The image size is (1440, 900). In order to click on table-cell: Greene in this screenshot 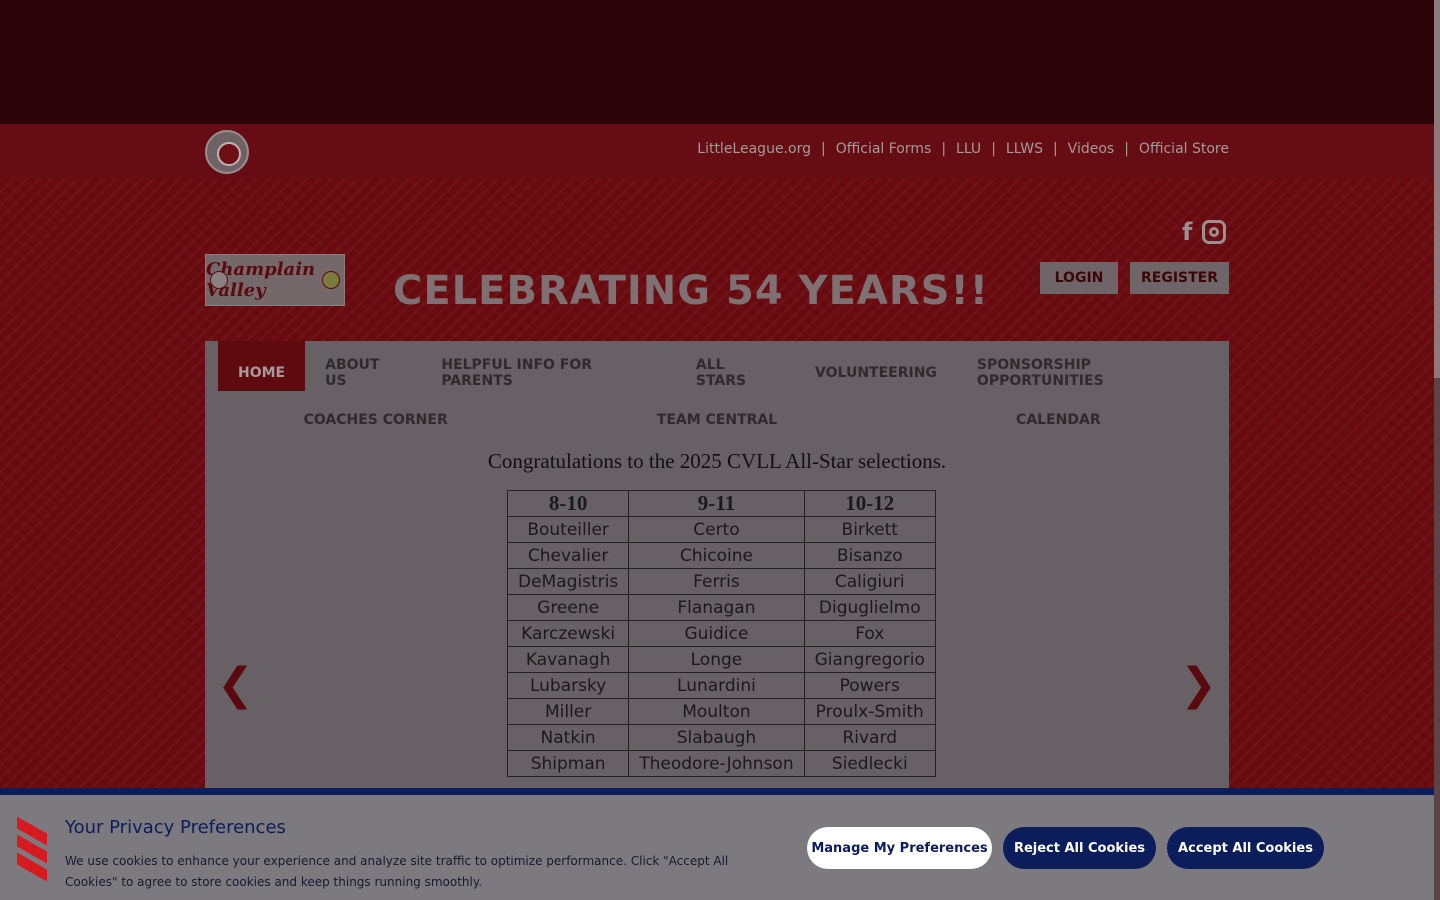, I will do `click(568, 607)`.